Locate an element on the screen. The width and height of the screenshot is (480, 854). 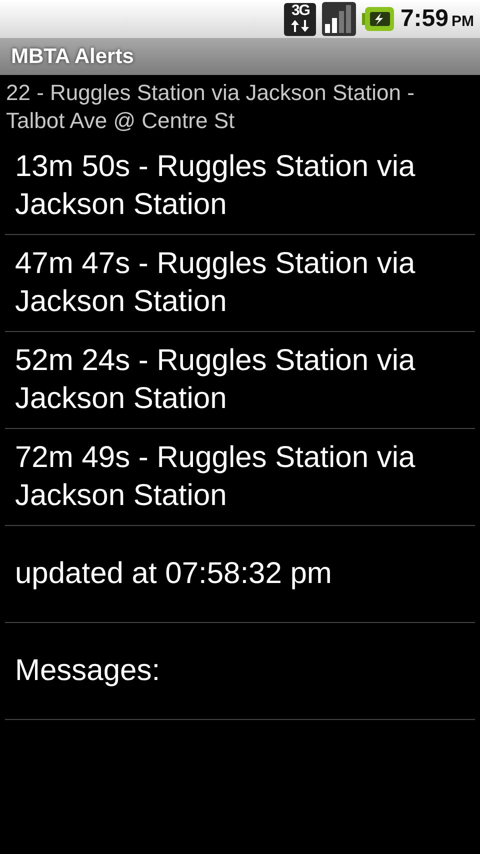
signal-icon is located at coordinates (339, 19).